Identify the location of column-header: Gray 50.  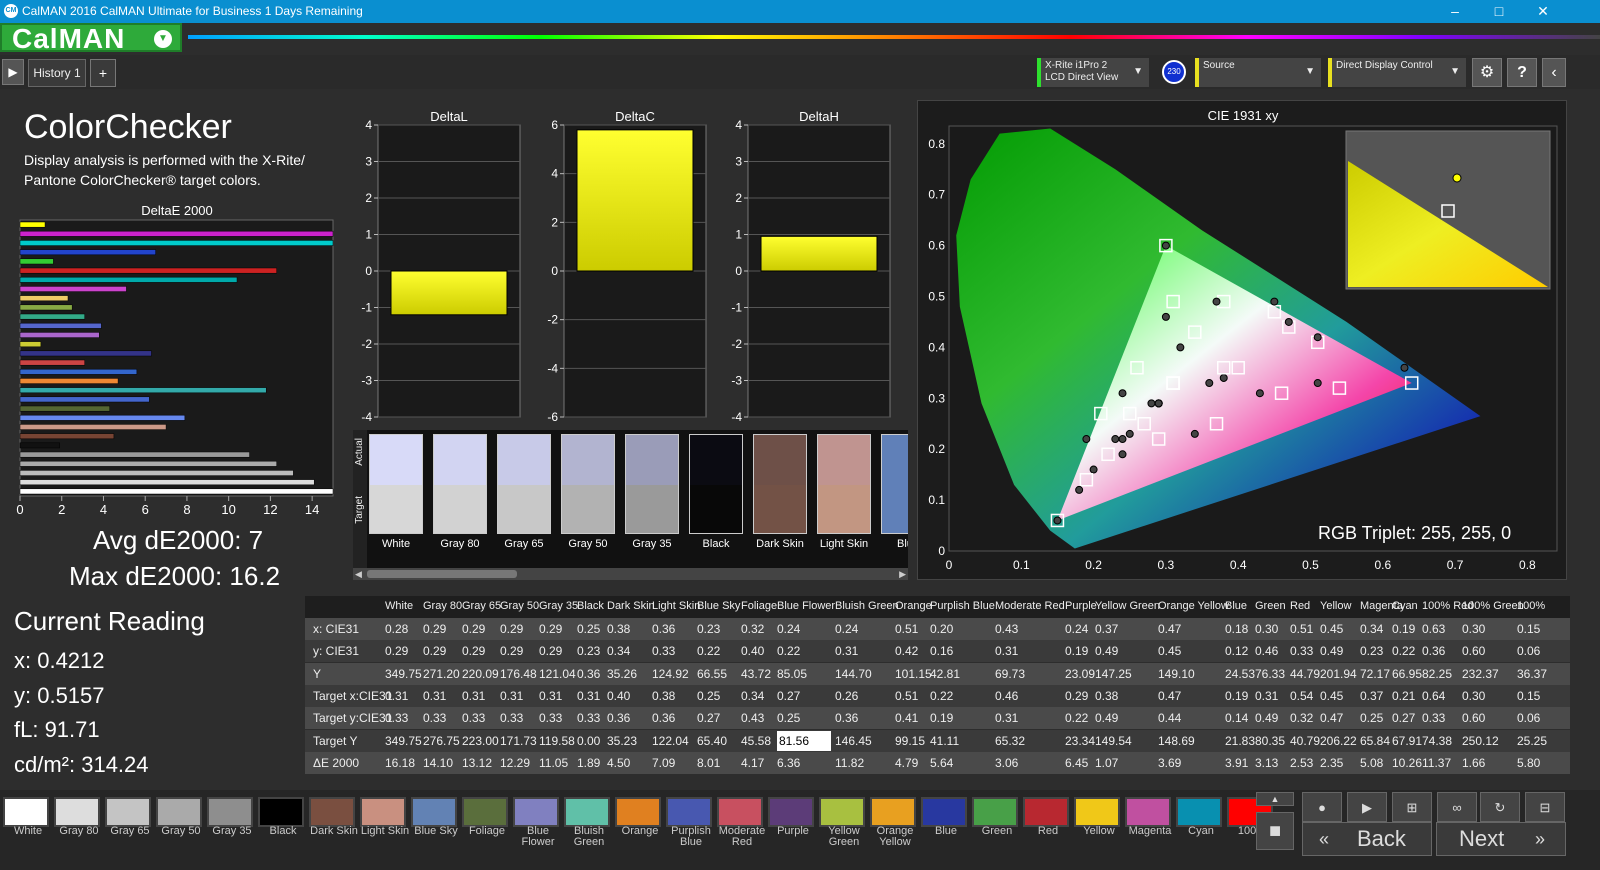
(519, 606).